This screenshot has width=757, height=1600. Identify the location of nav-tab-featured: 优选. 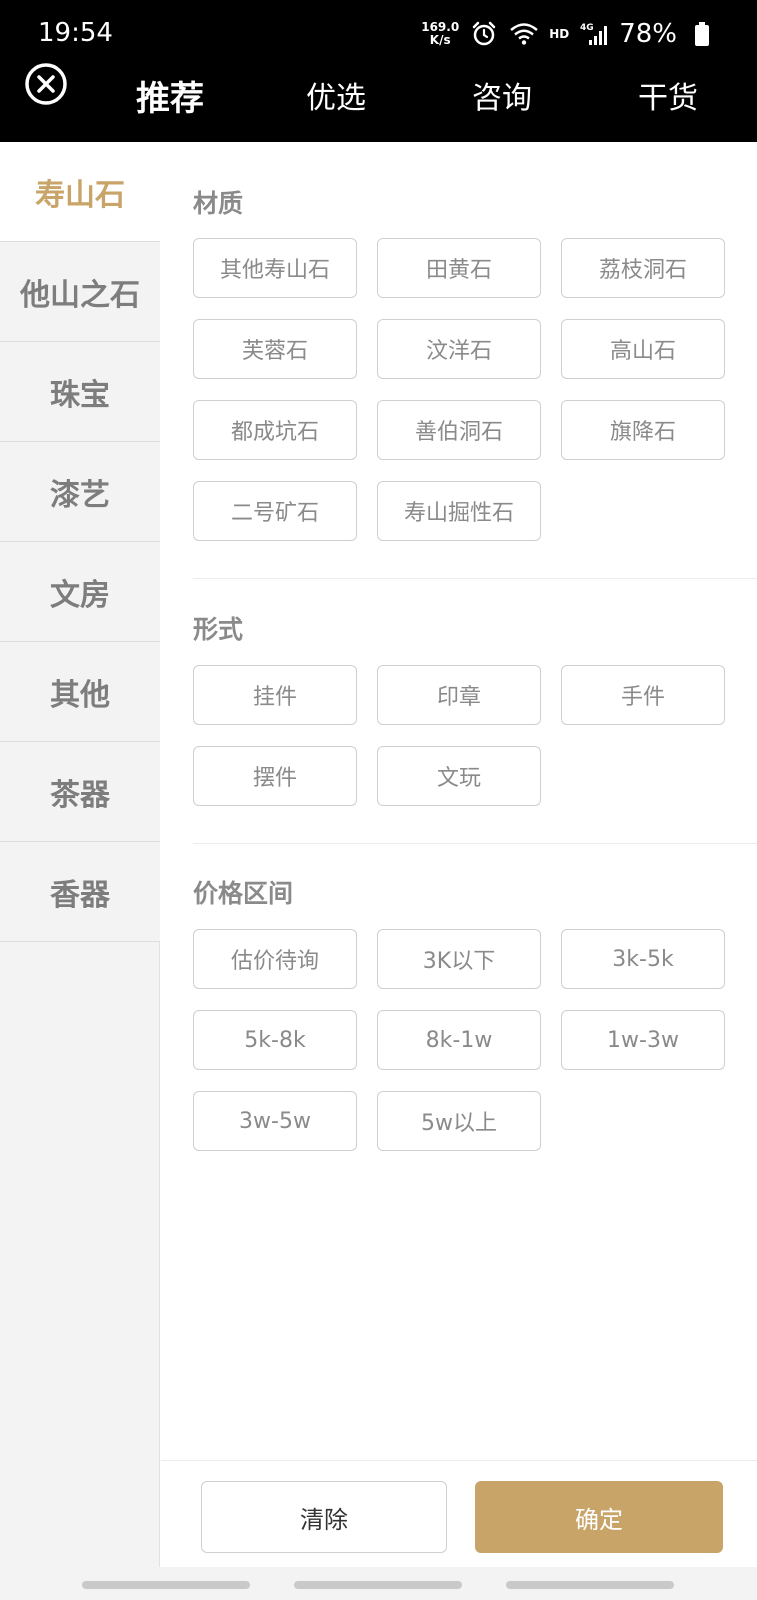
(336, 99).